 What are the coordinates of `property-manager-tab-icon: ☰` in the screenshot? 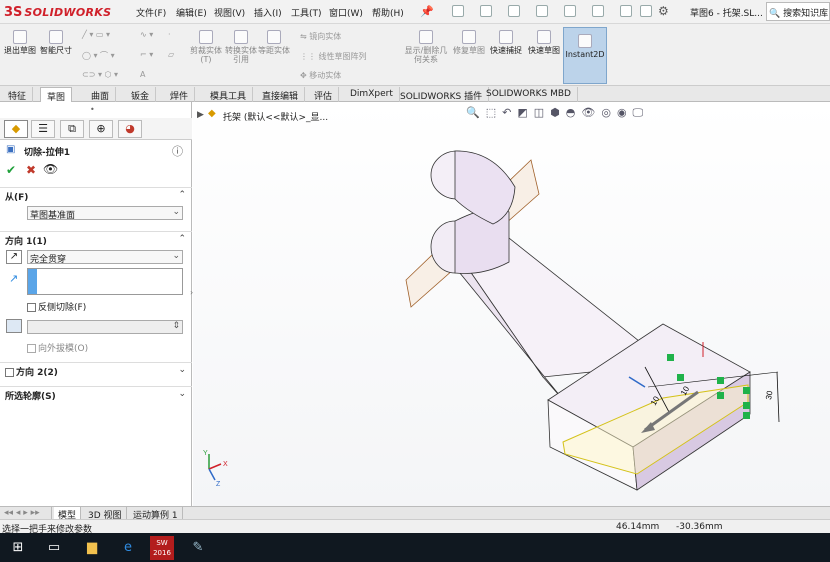 It's located at (43, 129).